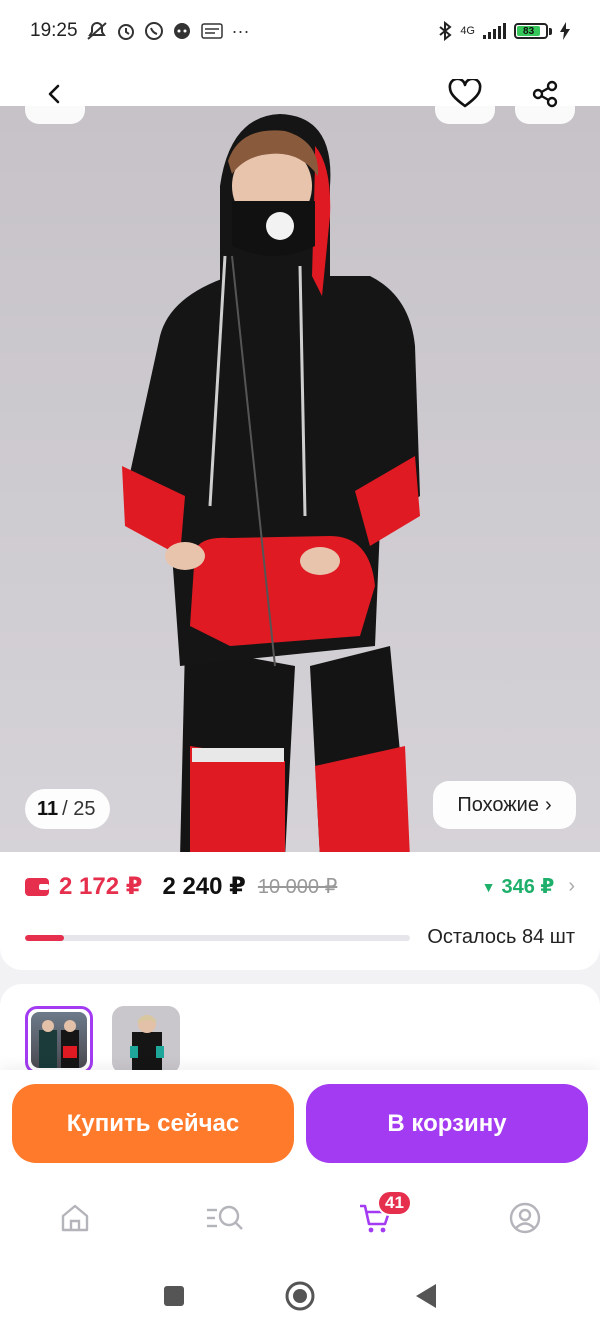 This screenshot has width=600, height=1332. I want to click on battery-level: 83, so click(529, 31).